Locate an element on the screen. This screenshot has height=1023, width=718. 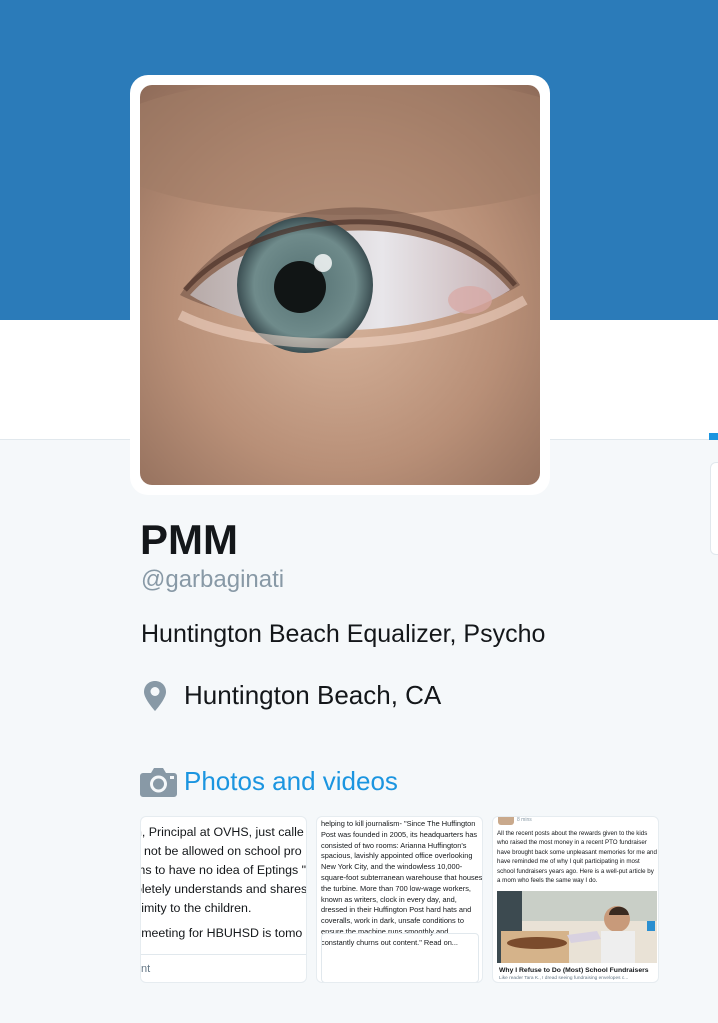
profile-name: PMM is located at coordinates (189, 540).